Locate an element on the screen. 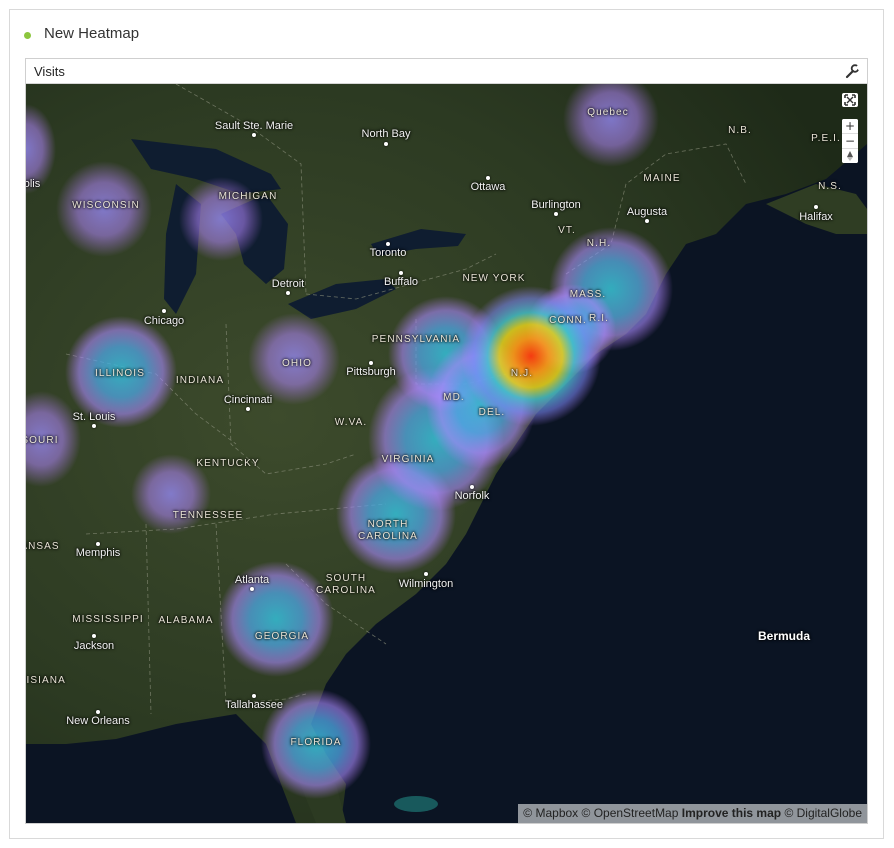 The image size is (894, 848). zoom-in-button: + is located at coordinates (850, 126).